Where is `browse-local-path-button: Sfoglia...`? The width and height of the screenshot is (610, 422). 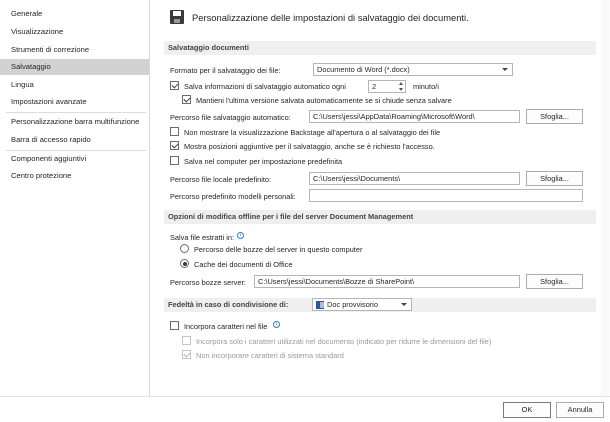
browse-local-path-button: Sfoglia... is located at coordinates (554, 178).